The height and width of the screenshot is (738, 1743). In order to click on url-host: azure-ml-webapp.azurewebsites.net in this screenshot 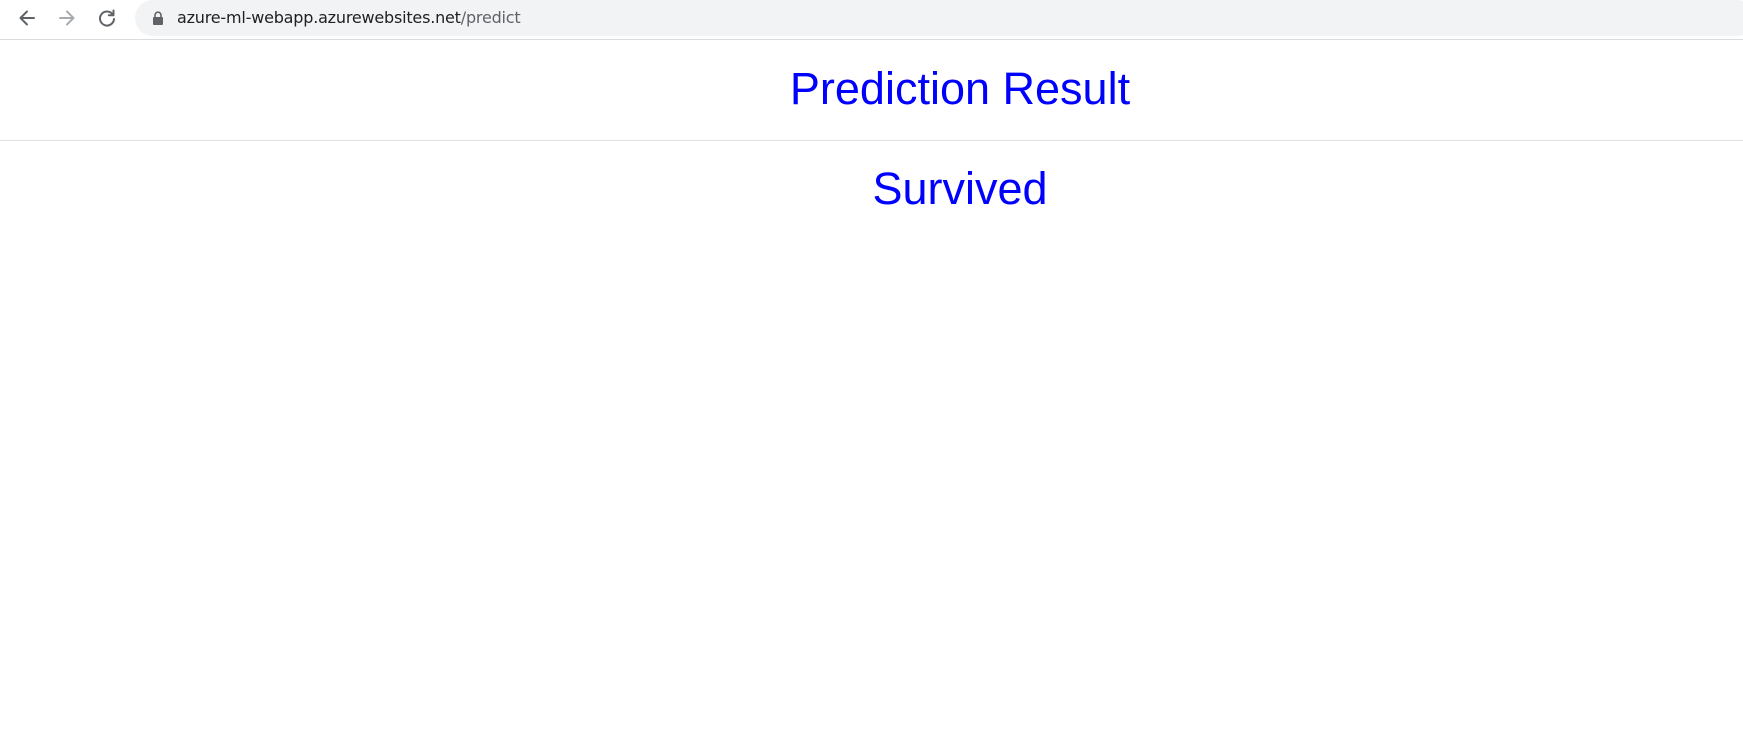, I will do `click(319, 17)`.